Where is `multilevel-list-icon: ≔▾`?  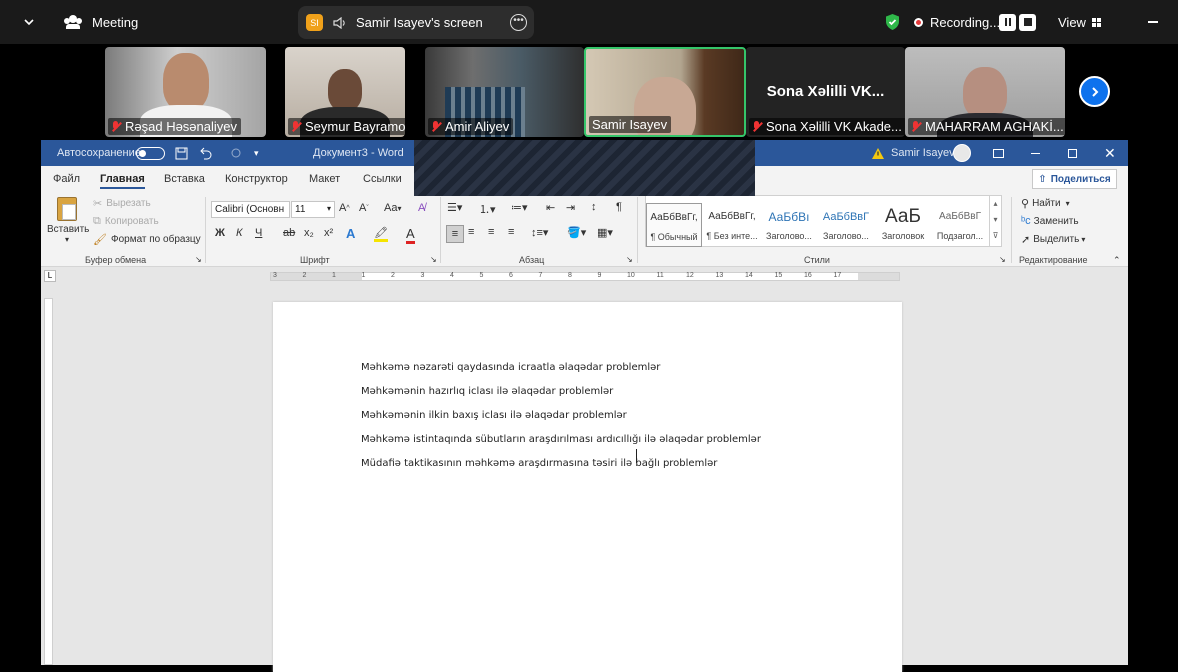
multilevel-list-icon: ≔▾ is located at coordinates (519, 207).